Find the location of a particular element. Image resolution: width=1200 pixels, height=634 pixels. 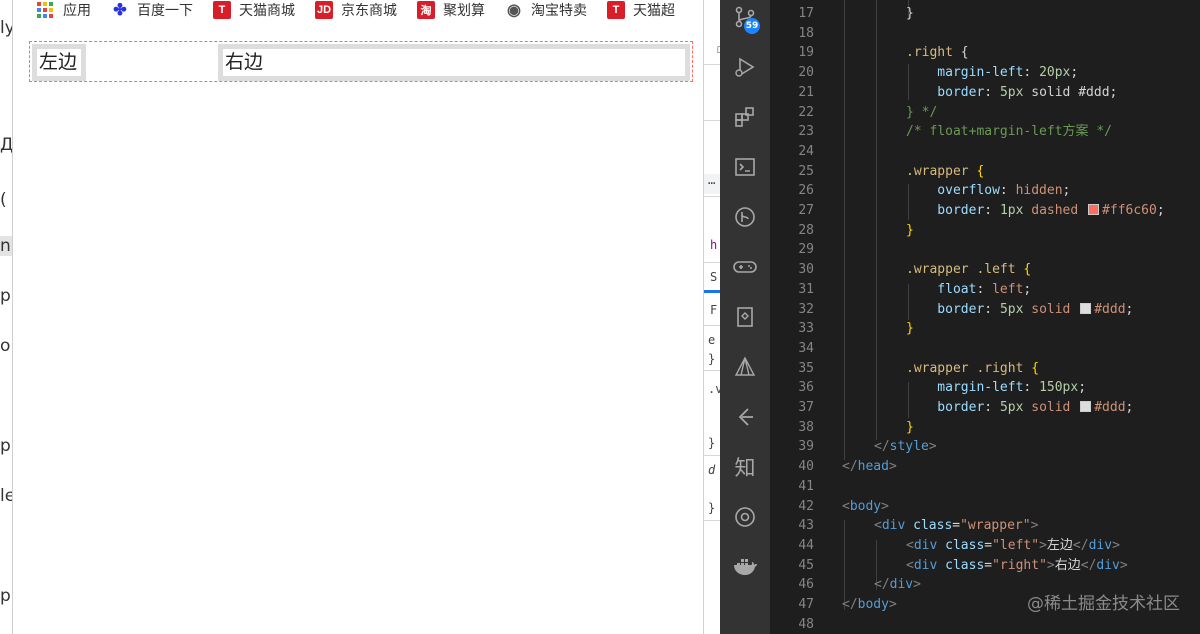

line-code: <div class="wrapper"> is located at coordinates (956, 526).